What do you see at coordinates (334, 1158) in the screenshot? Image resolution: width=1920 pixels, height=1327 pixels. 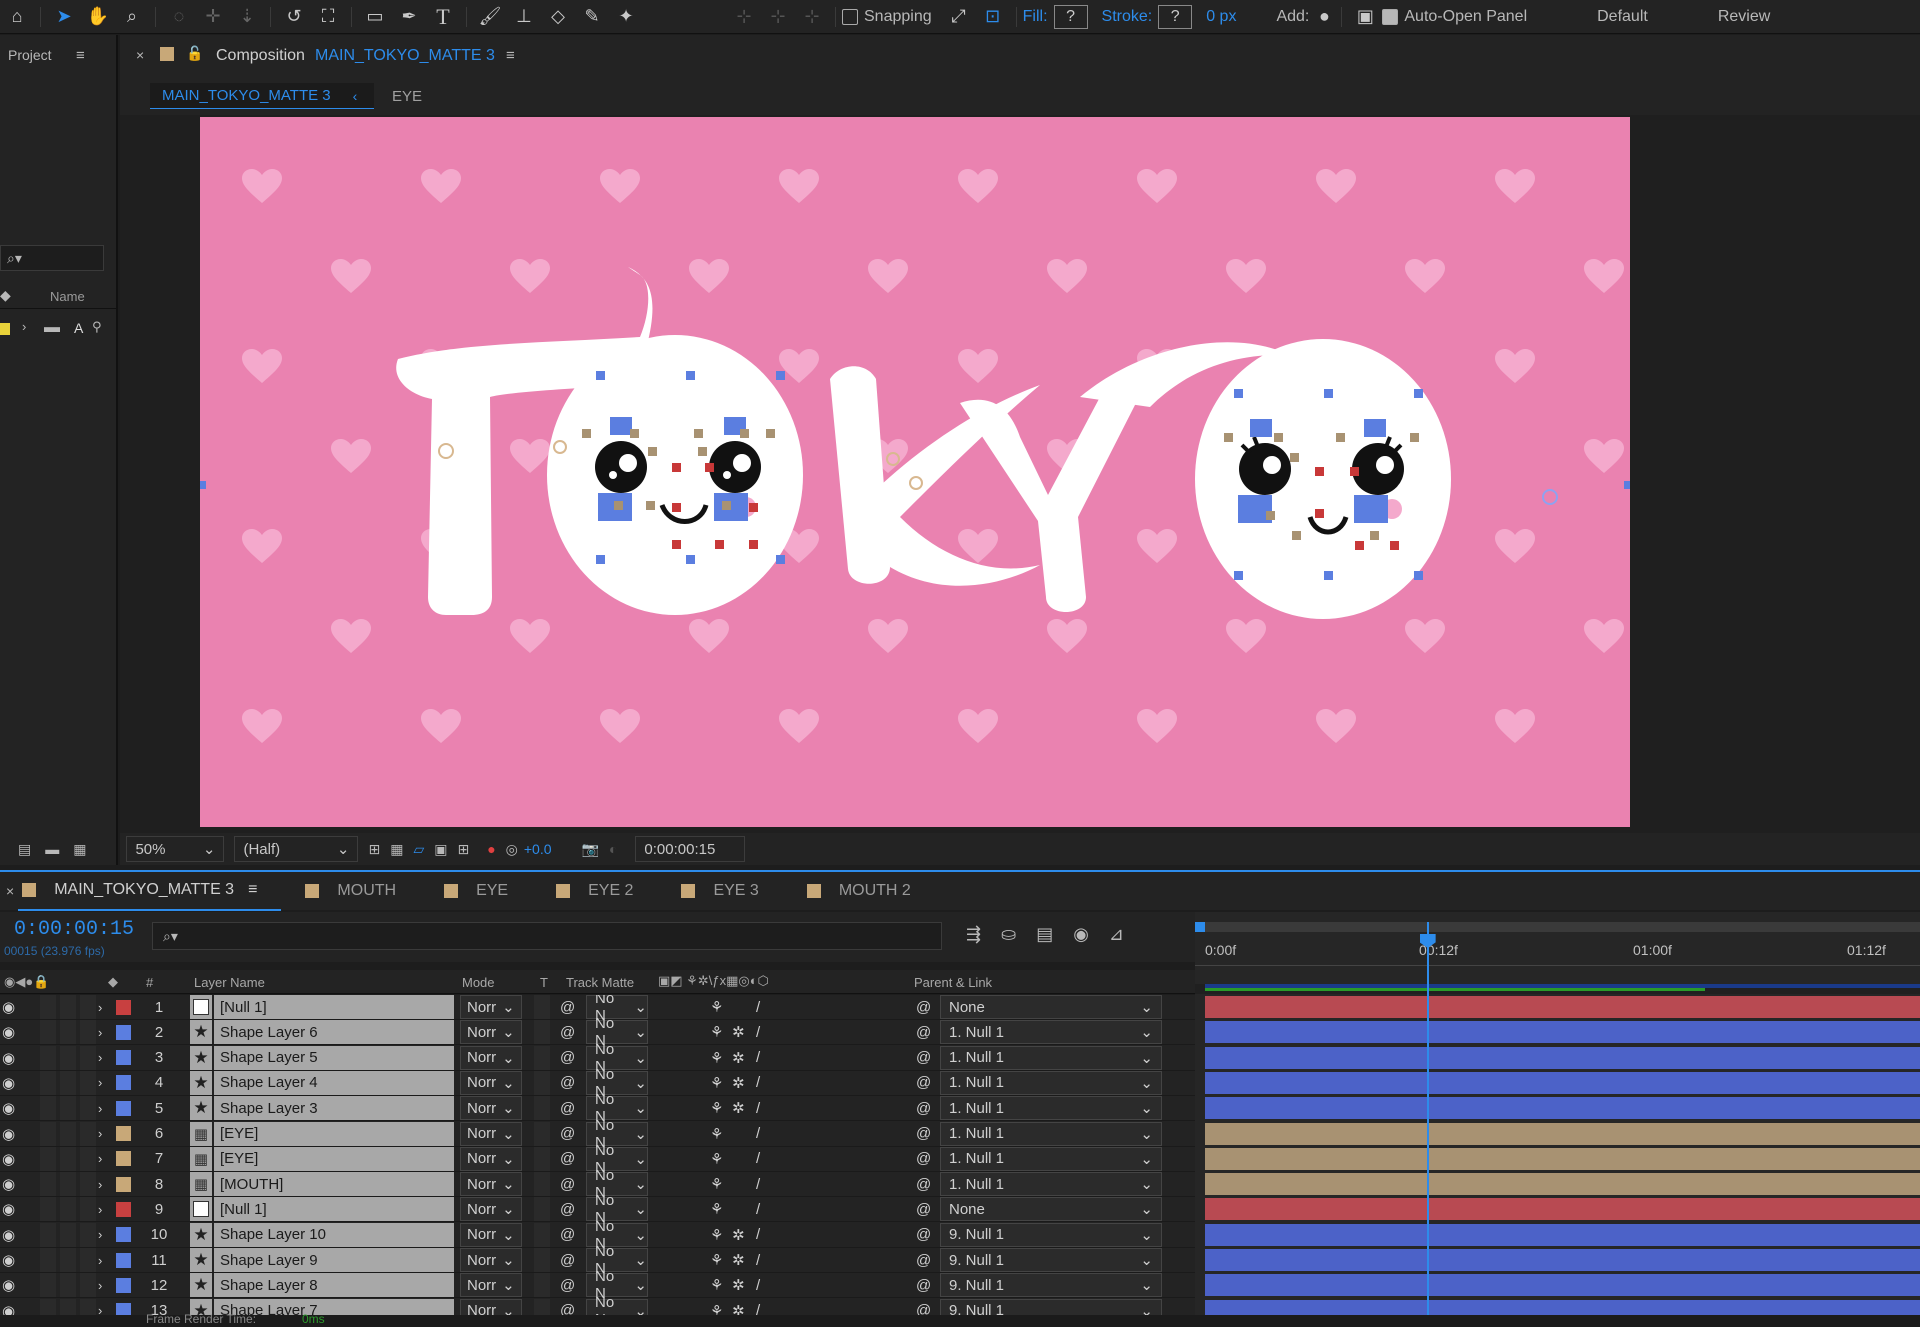 I see `layer-name: [EYE]` at bounding box center [334, 1158].